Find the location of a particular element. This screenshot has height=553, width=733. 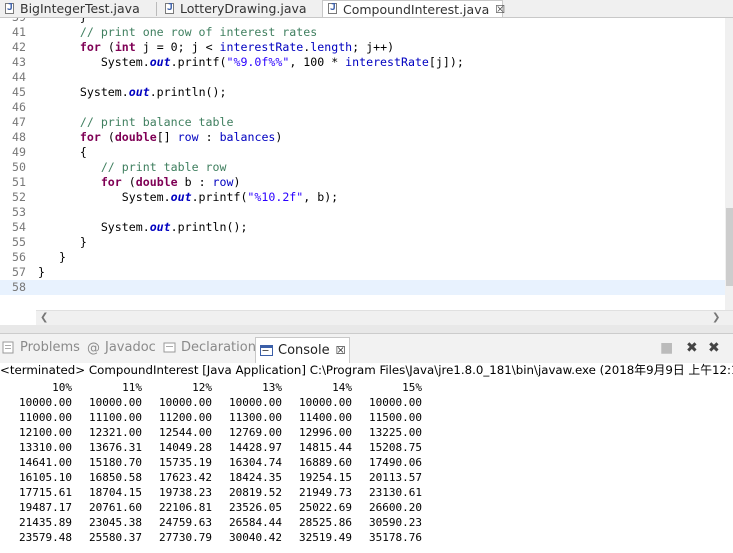

tab-problems: Problems is located at coordinates (41, 347).